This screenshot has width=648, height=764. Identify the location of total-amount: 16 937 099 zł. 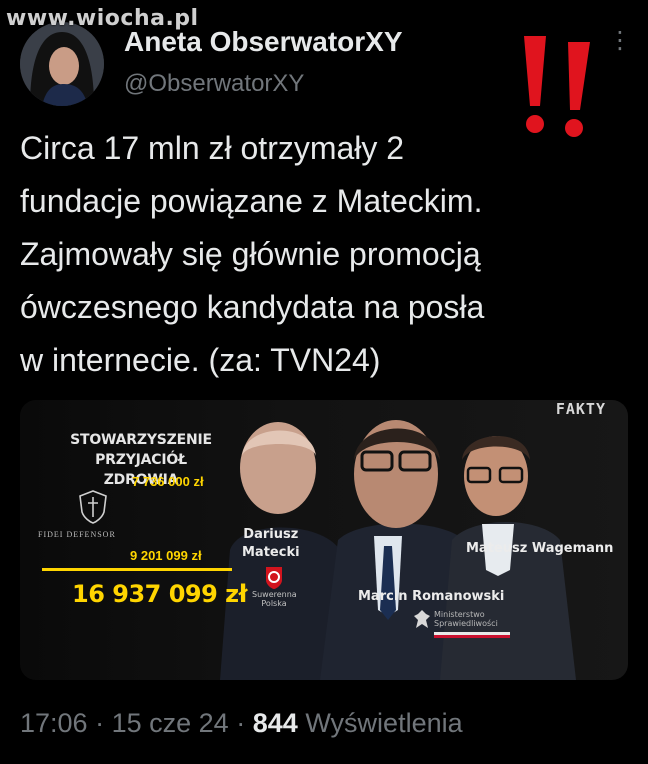
(160, 594).